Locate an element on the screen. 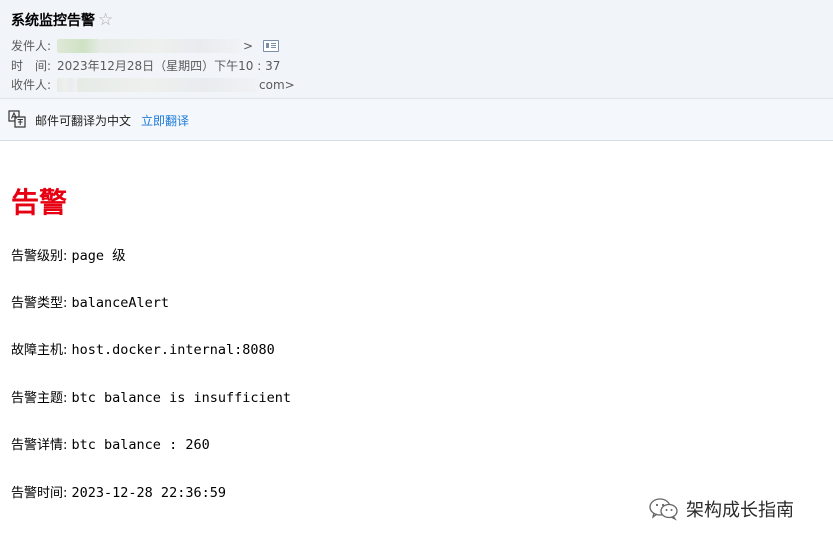 This screenshot has height=544, width=833. alert-subject-row: 告警主题: btc balance is insufficient is located at coordinates (151, 396).